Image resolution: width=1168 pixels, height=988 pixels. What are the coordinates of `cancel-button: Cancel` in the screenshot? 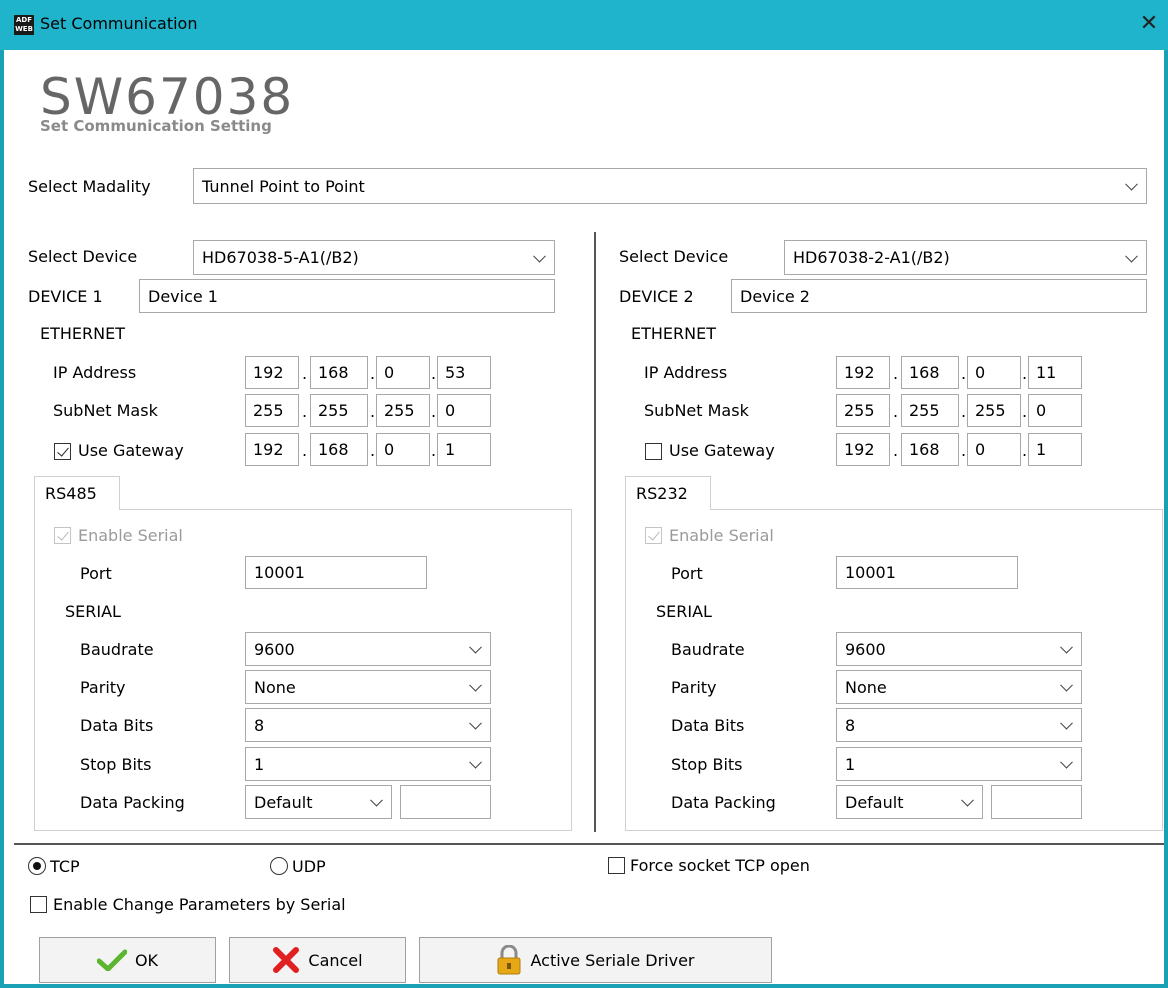 It's located at (317, 960).